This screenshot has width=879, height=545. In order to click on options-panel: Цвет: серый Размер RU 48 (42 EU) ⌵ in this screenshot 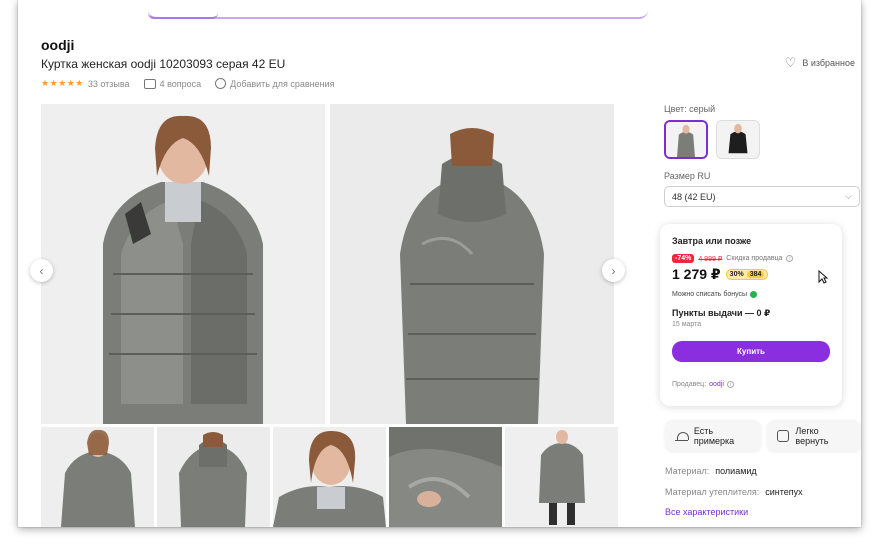, I will do `click(762, 155)`.